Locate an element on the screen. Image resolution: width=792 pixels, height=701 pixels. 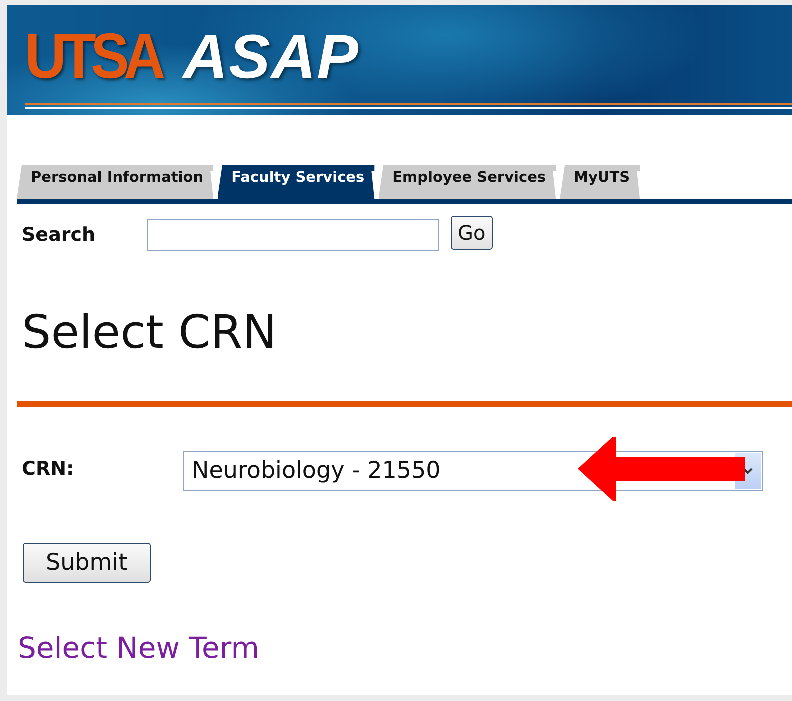
crn-label: CRN: is located at coordinates (49, 469).